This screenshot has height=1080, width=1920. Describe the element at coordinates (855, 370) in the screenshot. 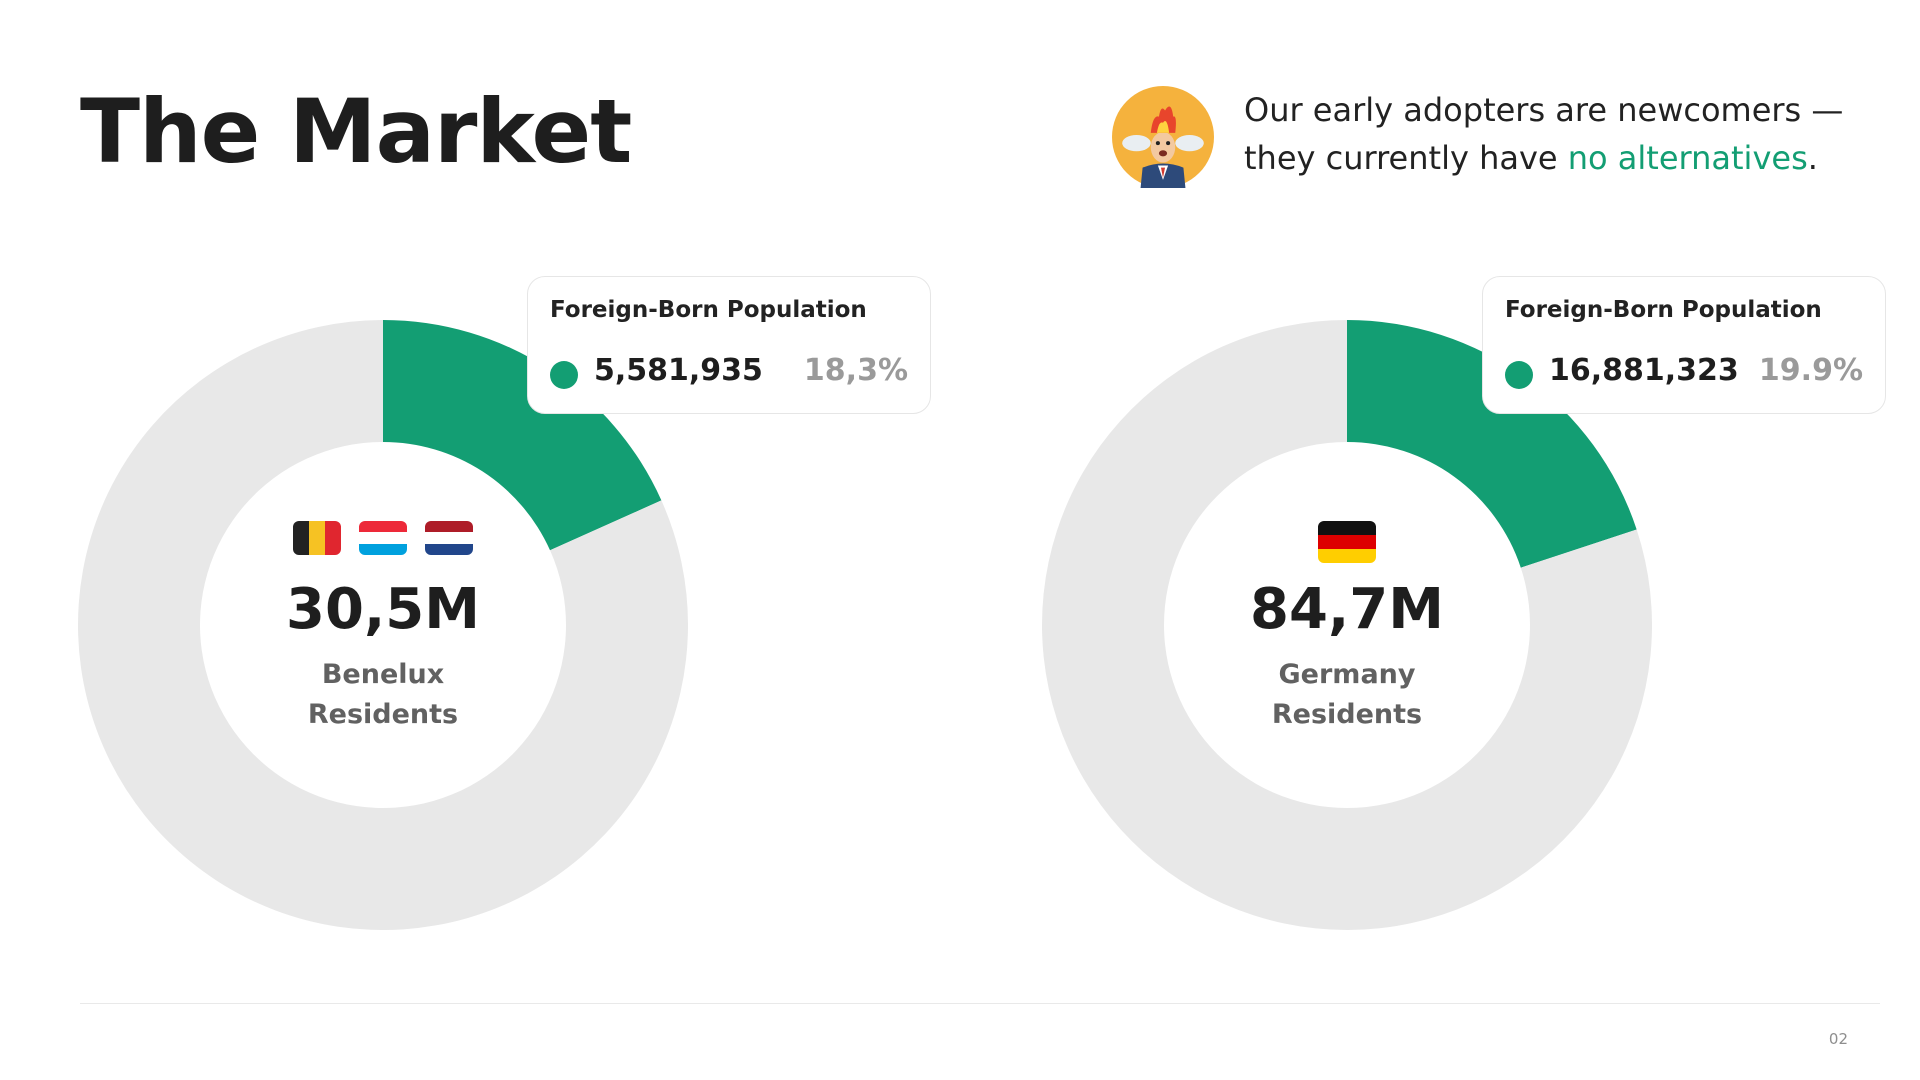

I see `benelux-foreign-born-percent: 18,3%` at that location.